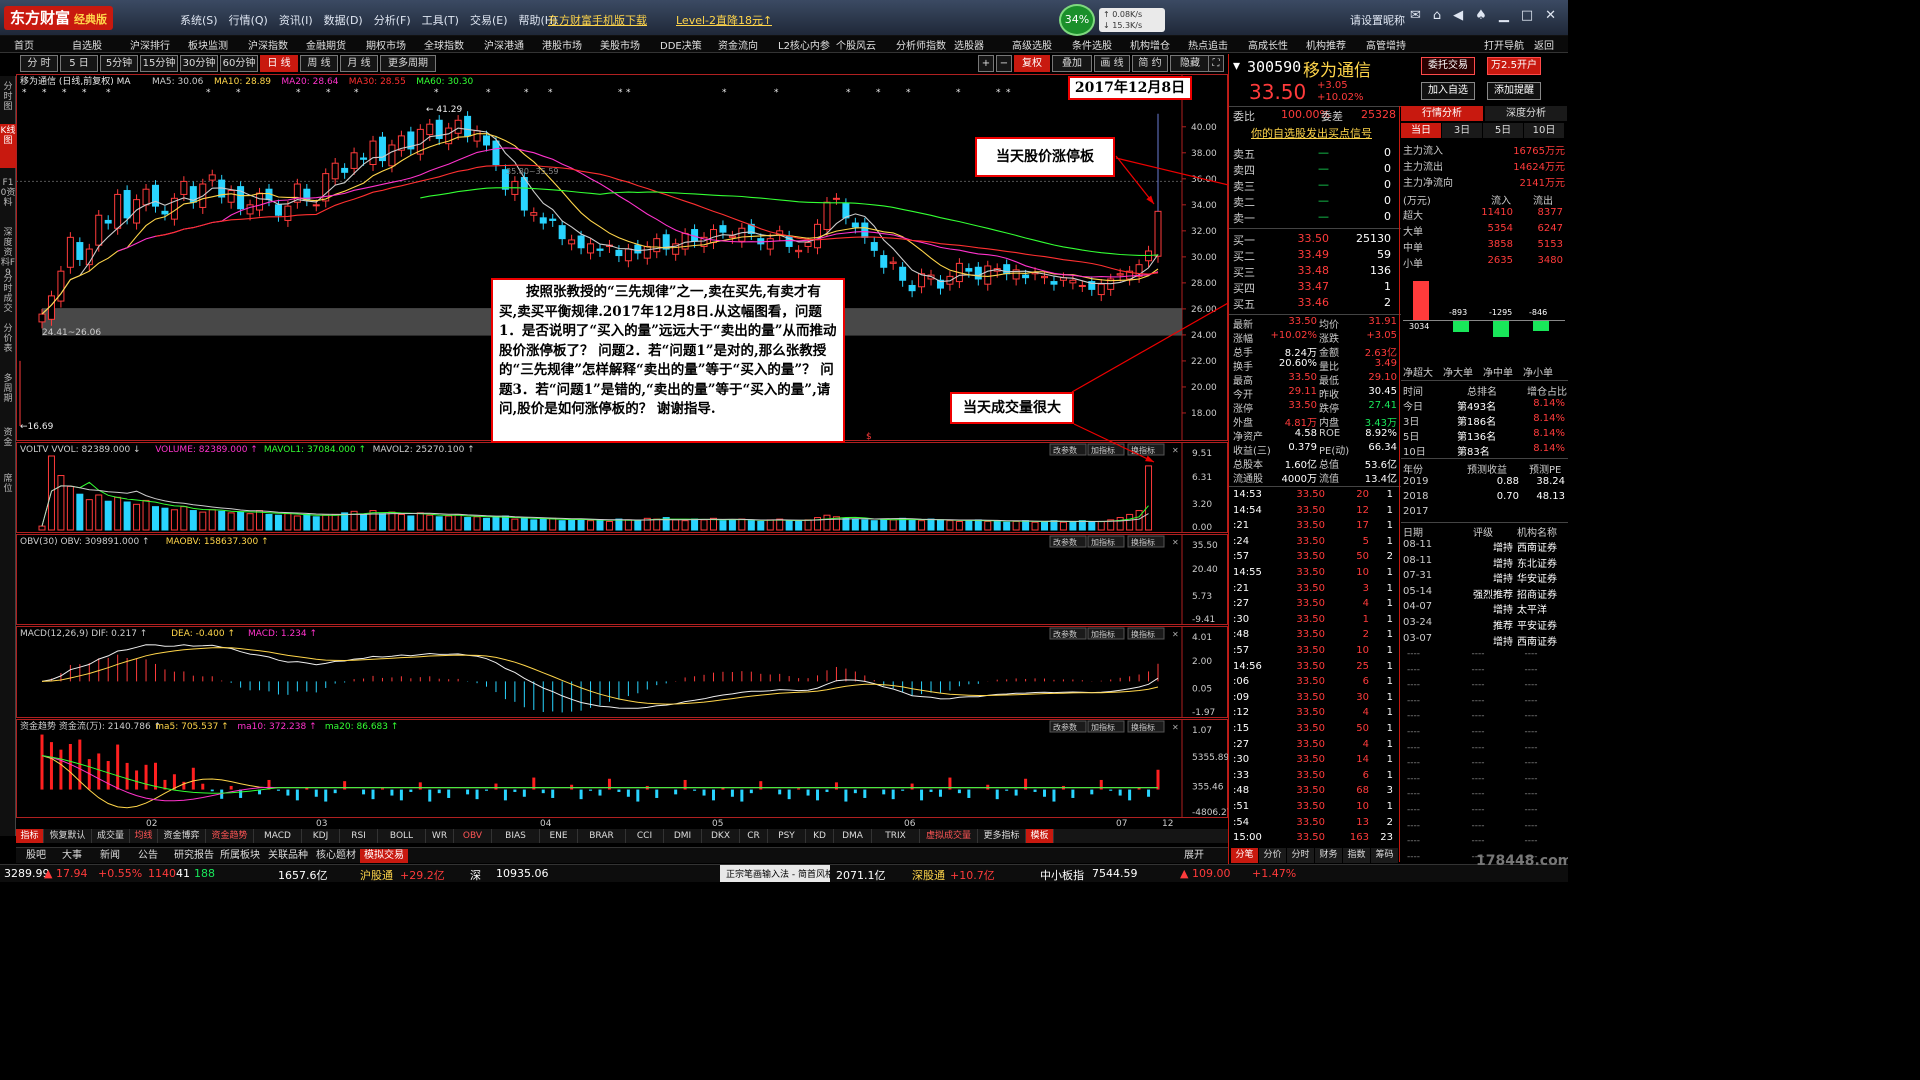 The width and height of the screenshot is (1920, 1080). Describe the element at coordinates (921, 44) in the screenshot. I see `nav-item: 分析师指数` at that location.